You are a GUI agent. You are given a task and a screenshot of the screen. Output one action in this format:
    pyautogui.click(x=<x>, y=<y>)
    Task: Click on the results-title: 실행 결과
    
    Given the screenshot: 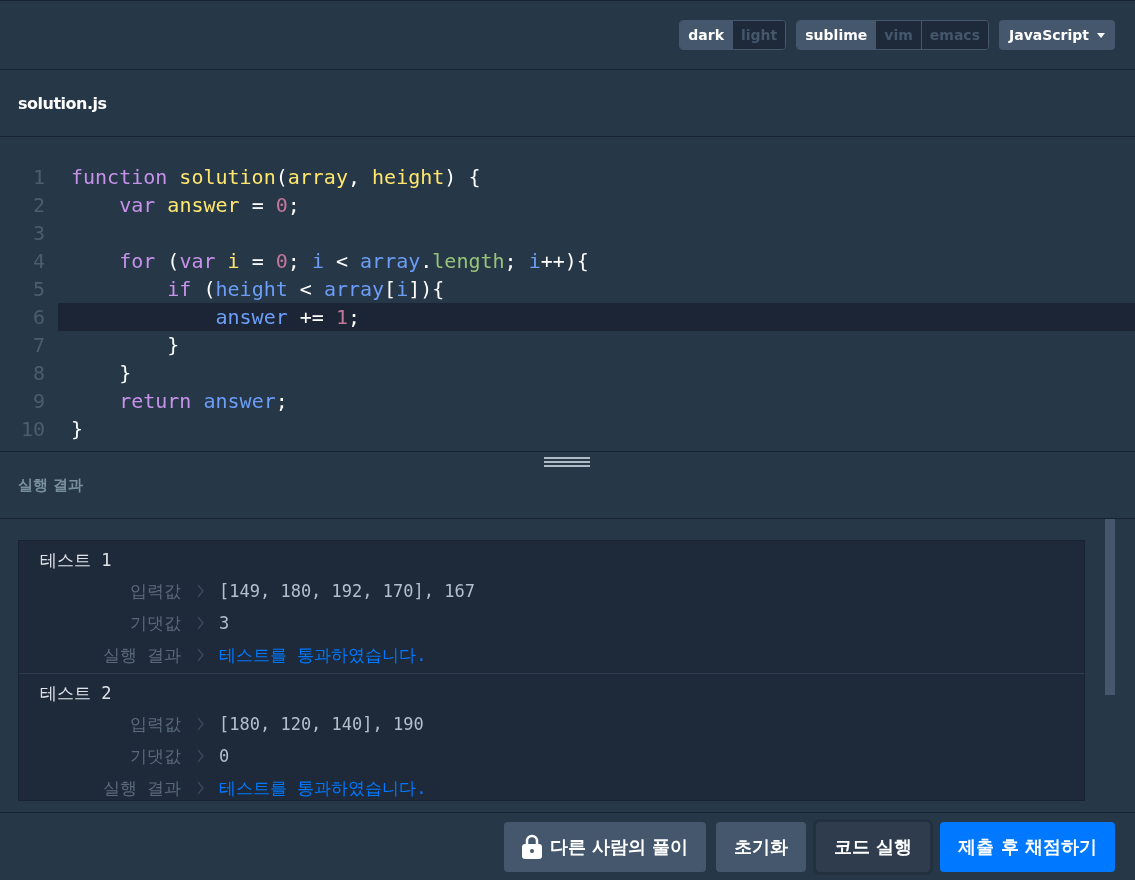 What is the action you would take?
    pyautogui.click(x=51, y=485)
    